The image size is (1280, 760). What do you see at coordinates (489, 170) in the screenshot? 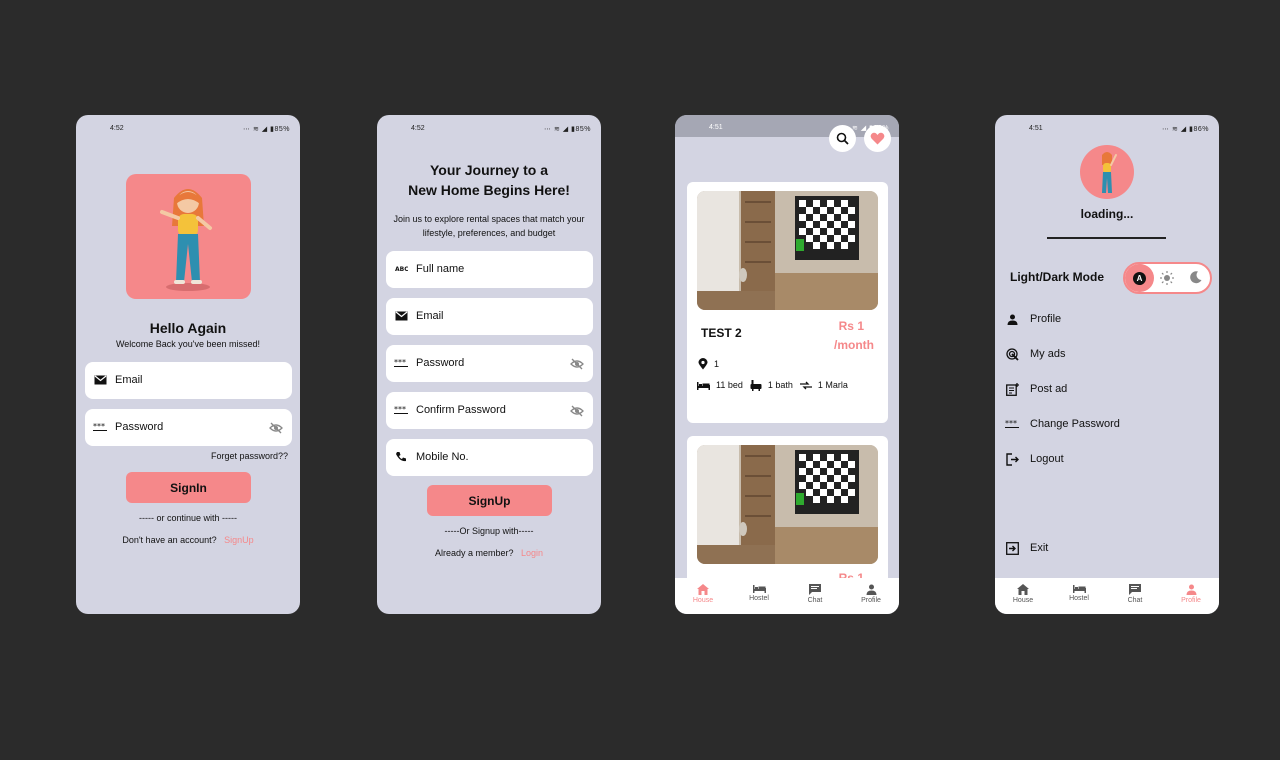
I see `signup-title-line1: Your Journey to a` at bounding box center [489, 170].